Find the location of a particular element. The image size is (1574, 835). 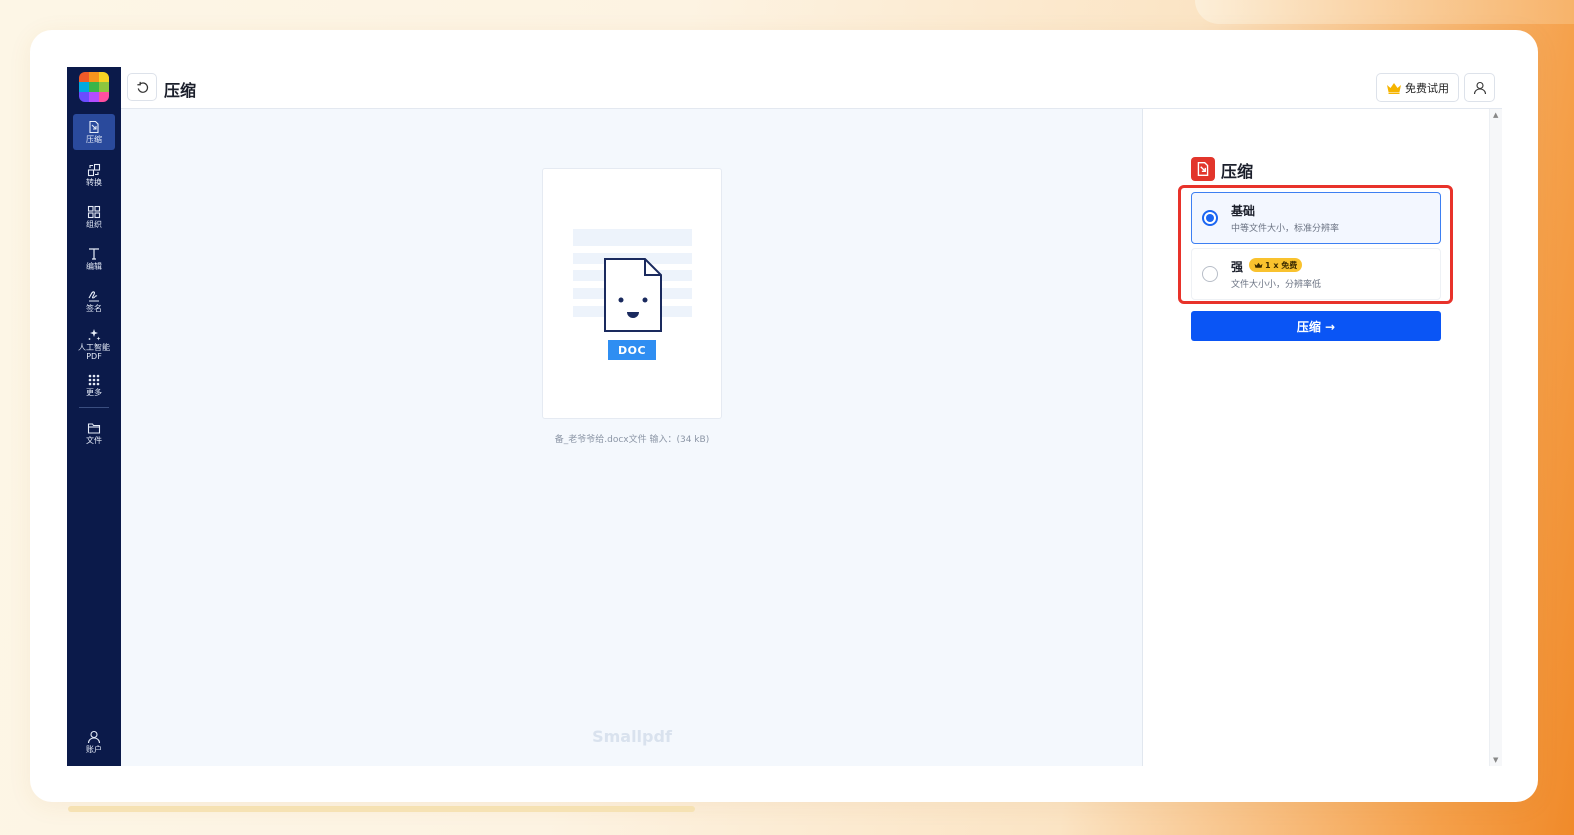

panel-title: 压缩 is located at coordinates (1237, 171).